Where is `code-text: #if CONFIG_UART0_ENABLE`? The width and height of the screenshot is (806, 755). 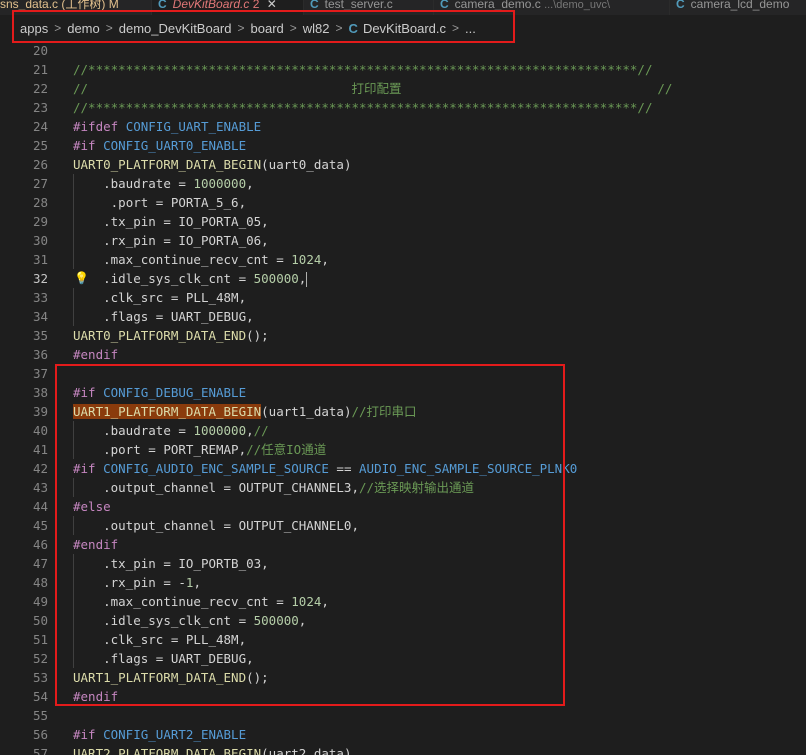 code-text: #if CONFIG_UART0_ENABLE is located at coordinates (160, 145).